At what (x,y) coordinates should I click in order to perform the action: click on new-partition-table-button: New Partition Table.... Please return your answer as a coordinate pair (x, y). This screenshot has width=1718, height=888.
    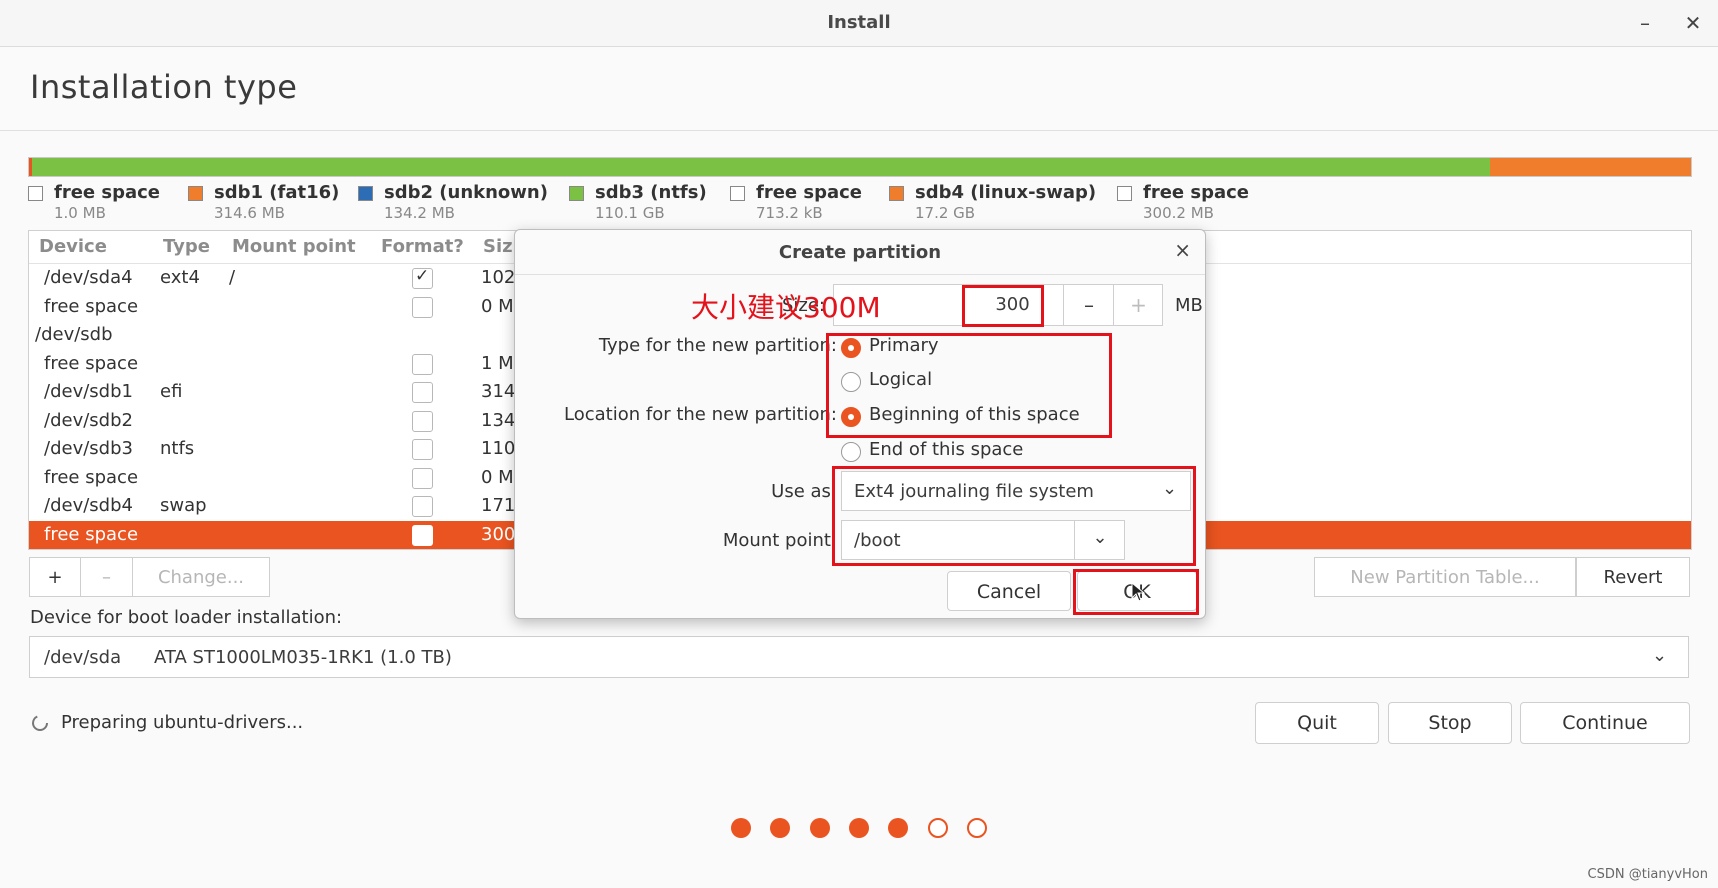
    Looking at the image, I should click on (1445, 577).